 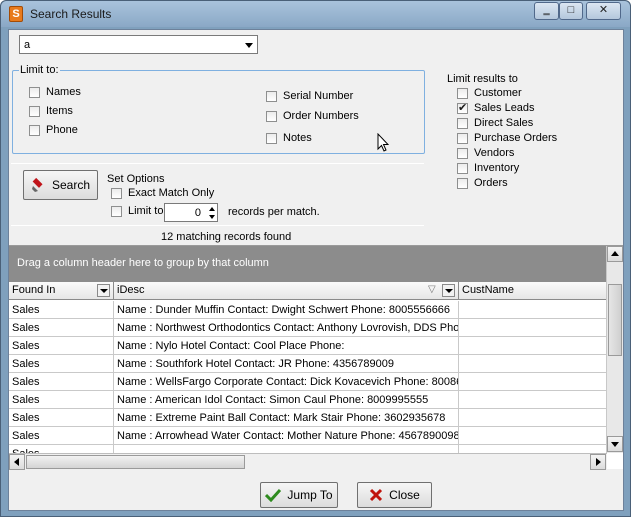 I want to click on checkbox-purchase-orders: Purchase Orders, so click(x=507, y=138).